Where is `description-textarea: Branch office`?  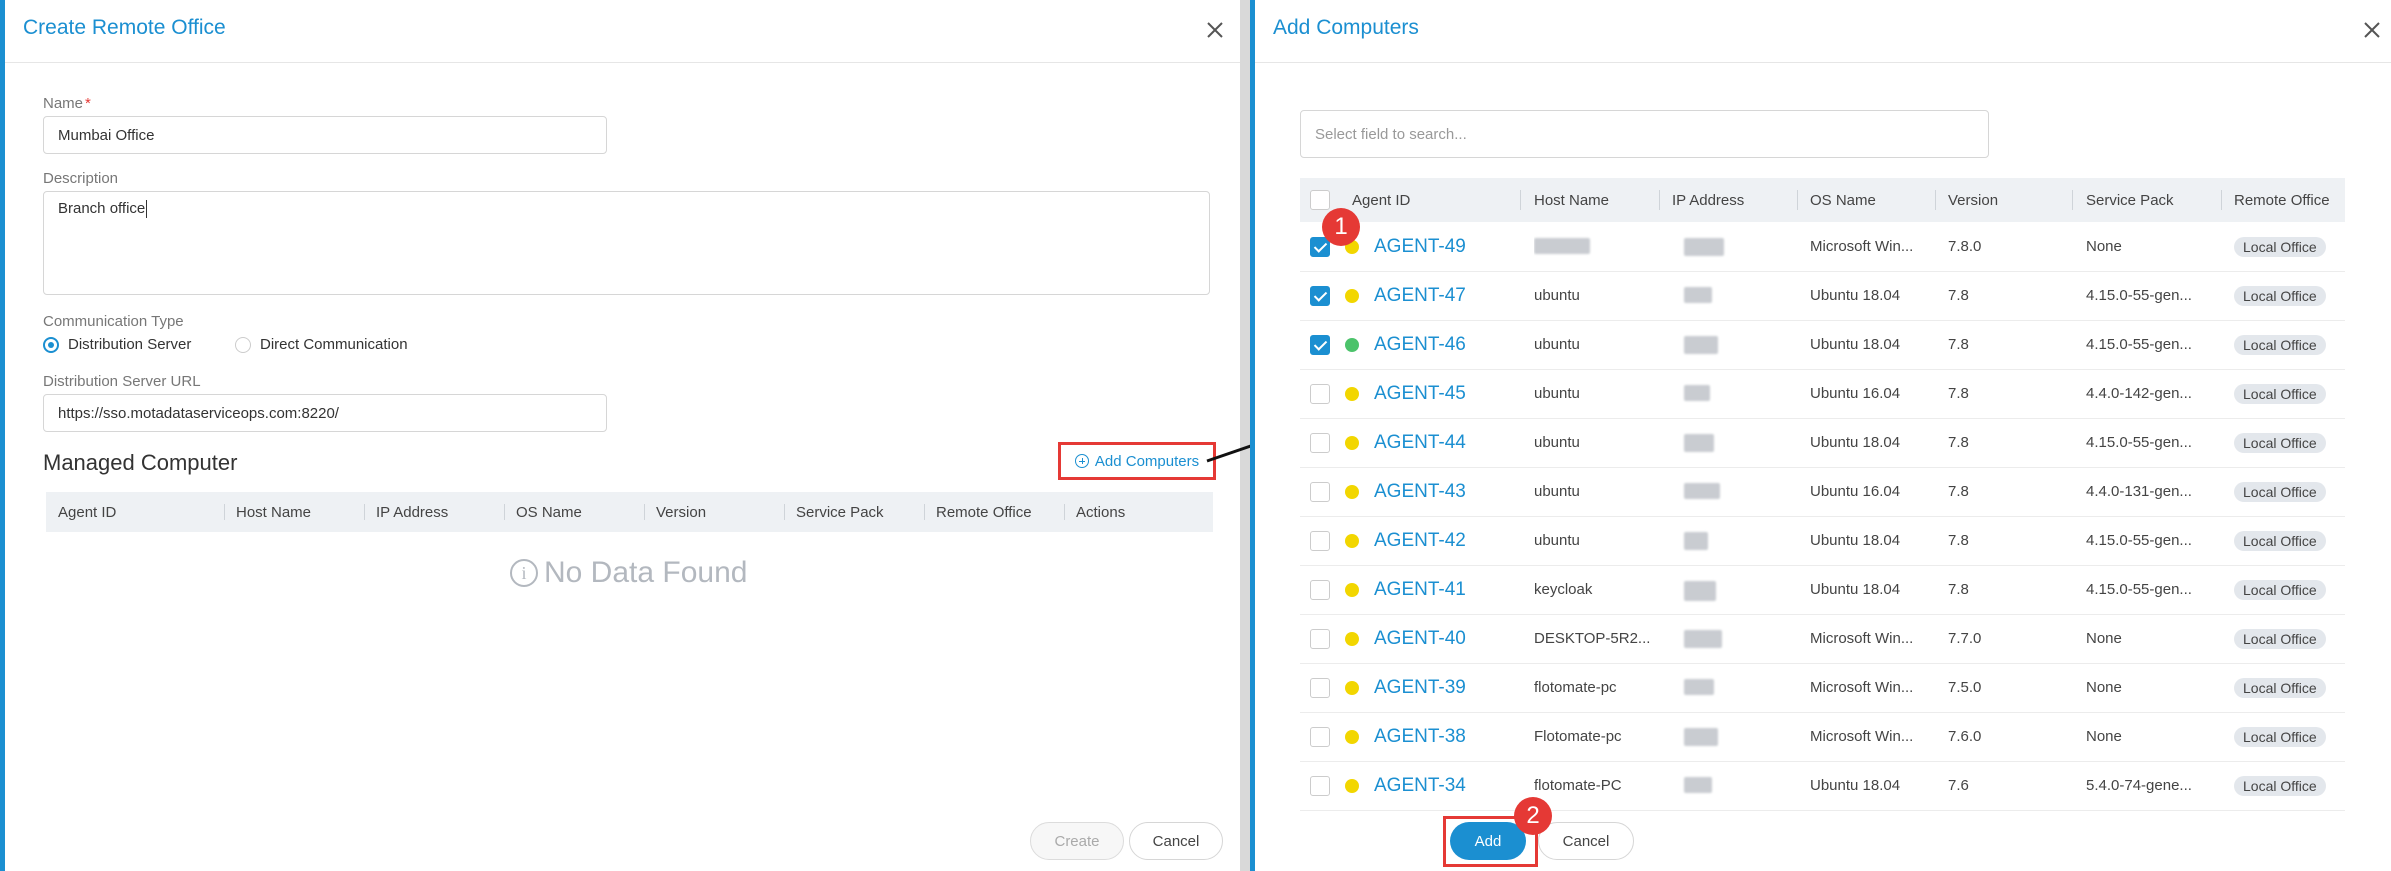
description-textarea: Branch office is located at coordinates (626, 243).